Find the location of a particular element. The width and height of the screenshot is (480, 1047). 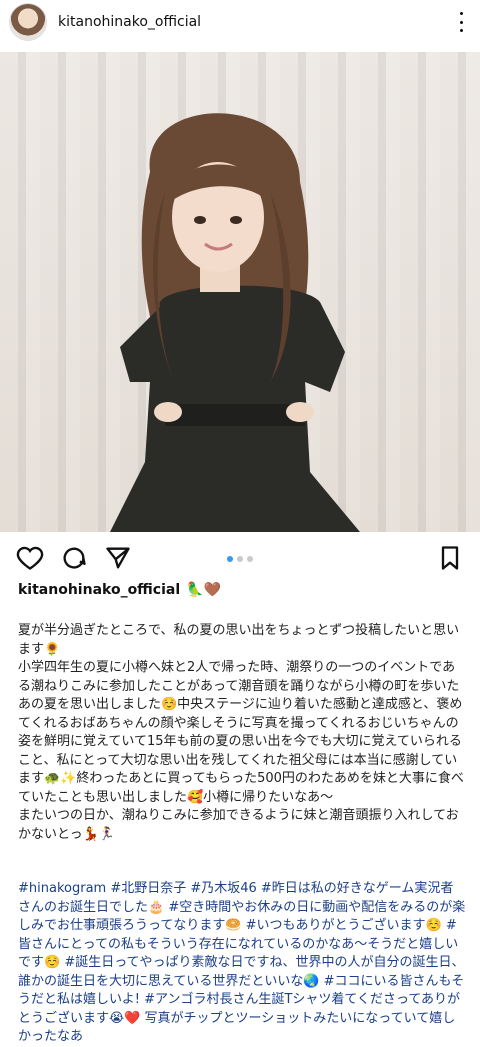

caption-owner: kitanohinako_official is located at coordinates (99, 590).